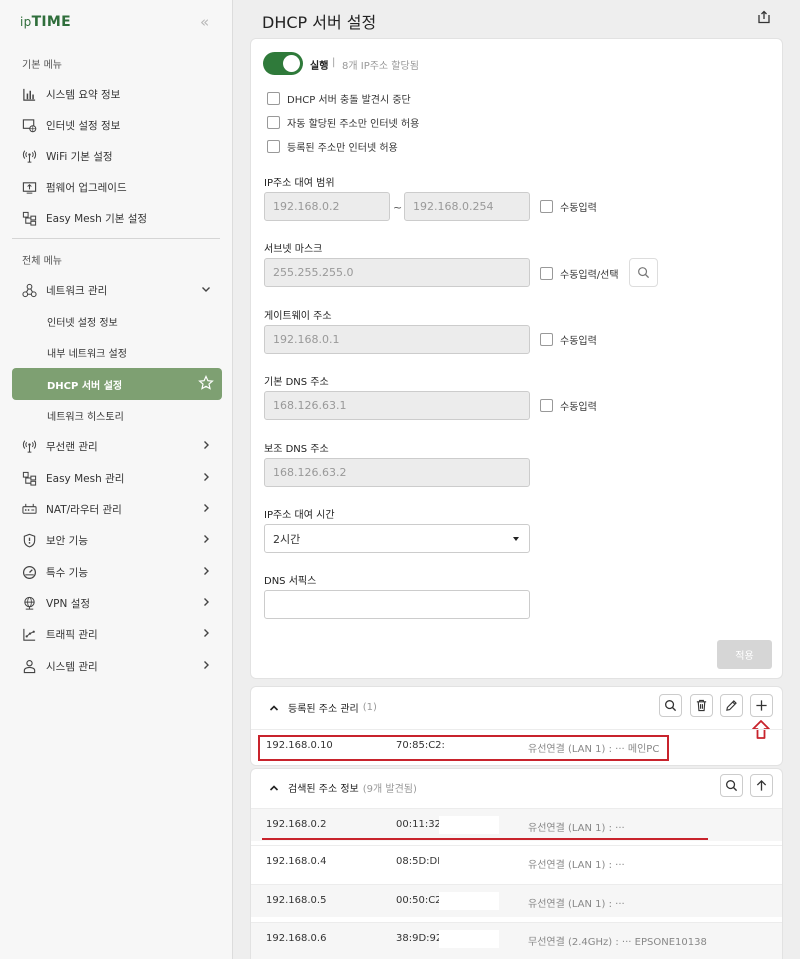 The image size is (800, 959). Describe the element at coordinates (380, 66) in the screenshot. I see `run-status: 8개 IP주소 할당됨` at that location.